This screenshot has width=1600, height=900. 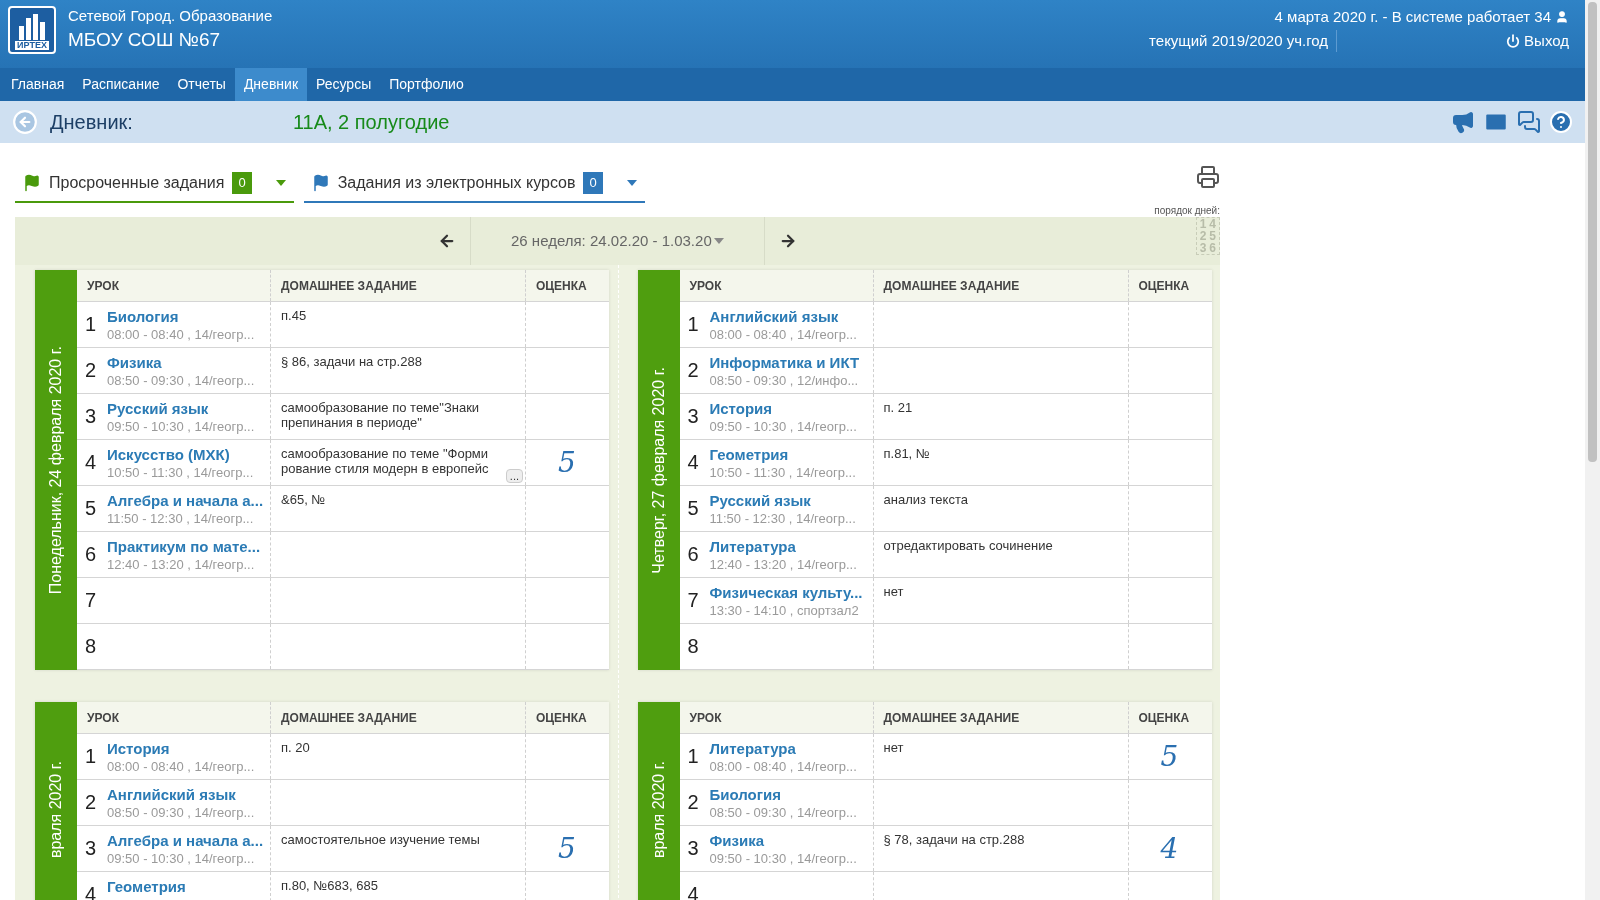 What do you see at coordinates (788, 241) in the screenshot?
I see `next-week-icon` at bounding box center [788, 241].